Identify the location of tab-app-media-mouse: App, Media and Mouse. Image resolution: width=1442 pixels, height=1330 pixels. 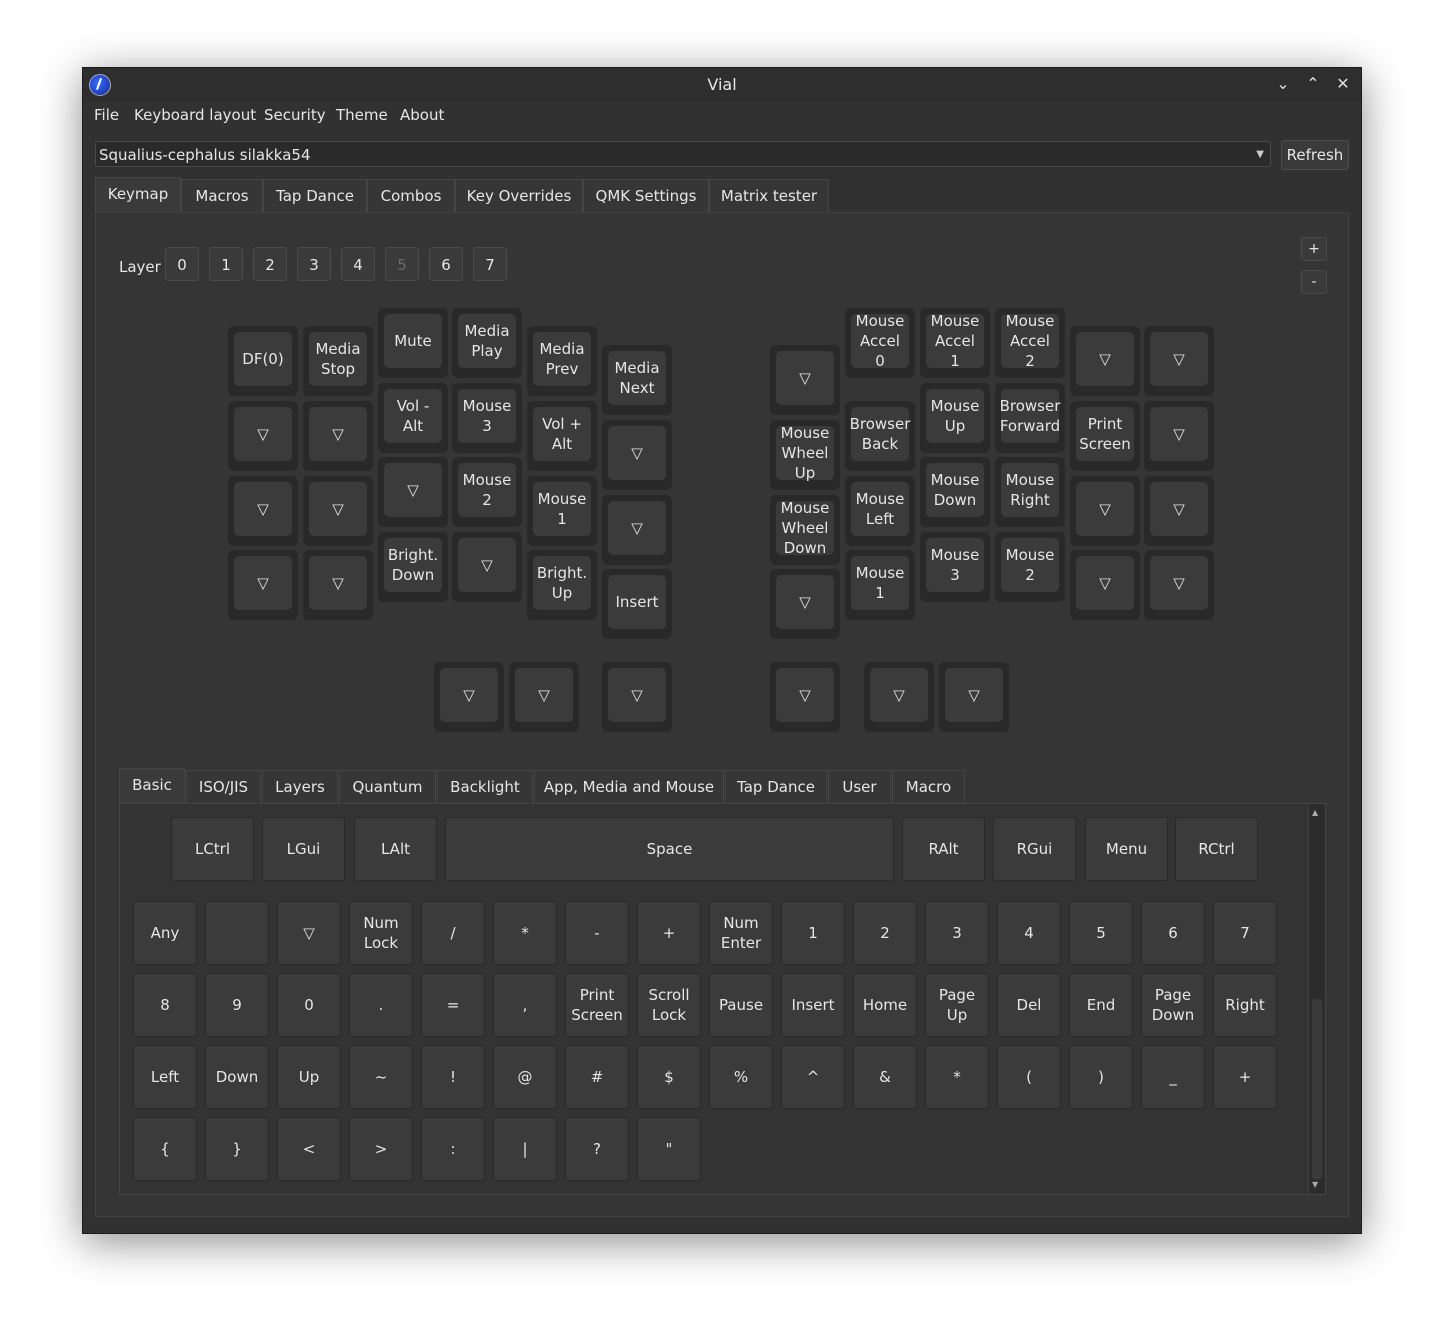
(629, 786).